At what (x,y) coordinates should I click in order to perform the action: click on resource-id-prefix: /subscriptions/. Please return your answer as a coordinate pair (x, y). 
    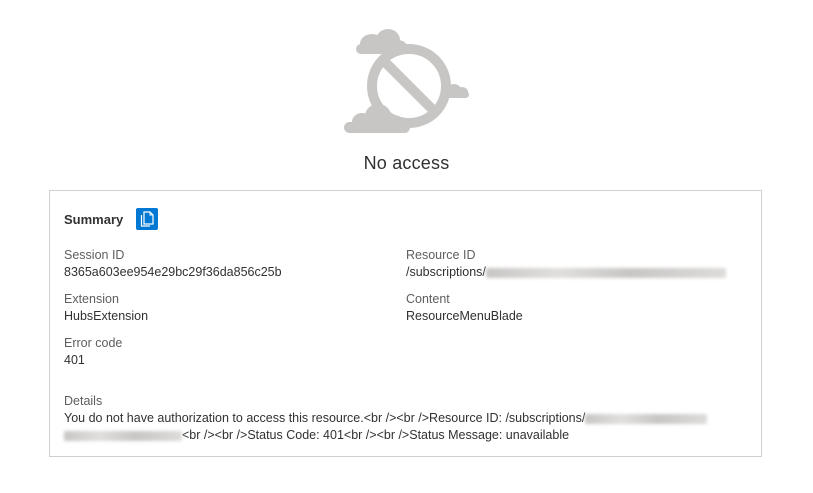
    Looking at the image, I should click on (446, 272).